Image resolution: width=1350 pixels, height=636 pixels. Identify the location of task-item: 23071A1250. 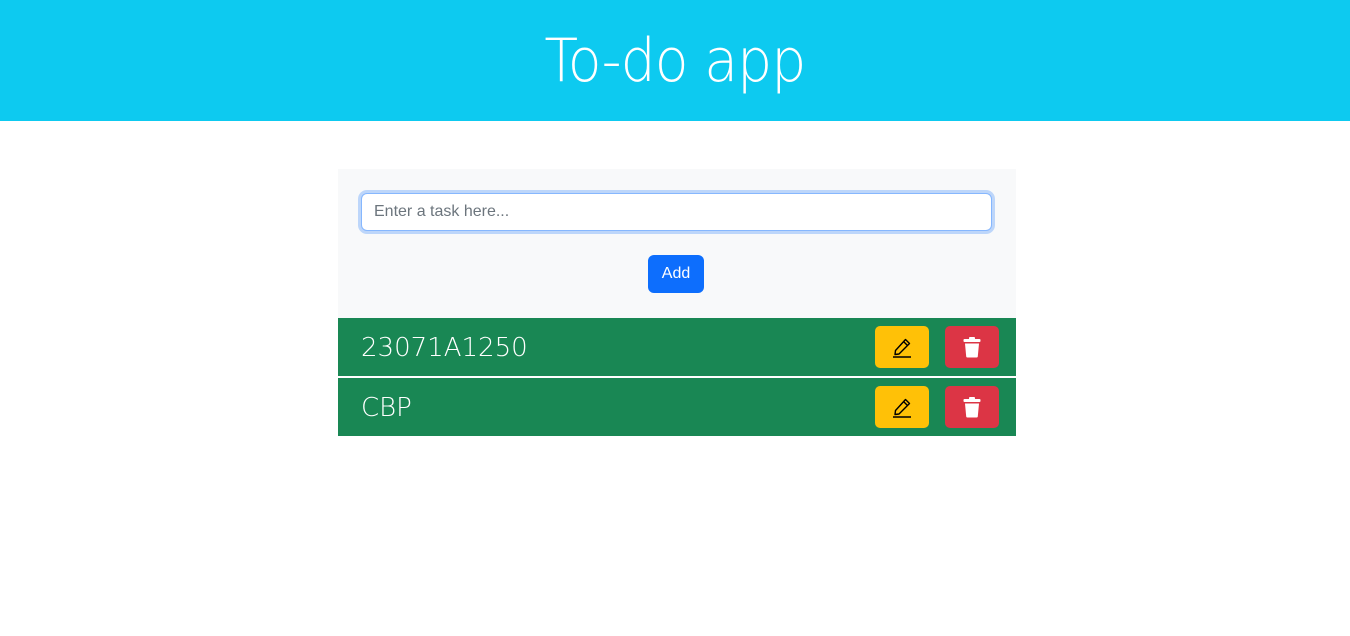
(677, 348).